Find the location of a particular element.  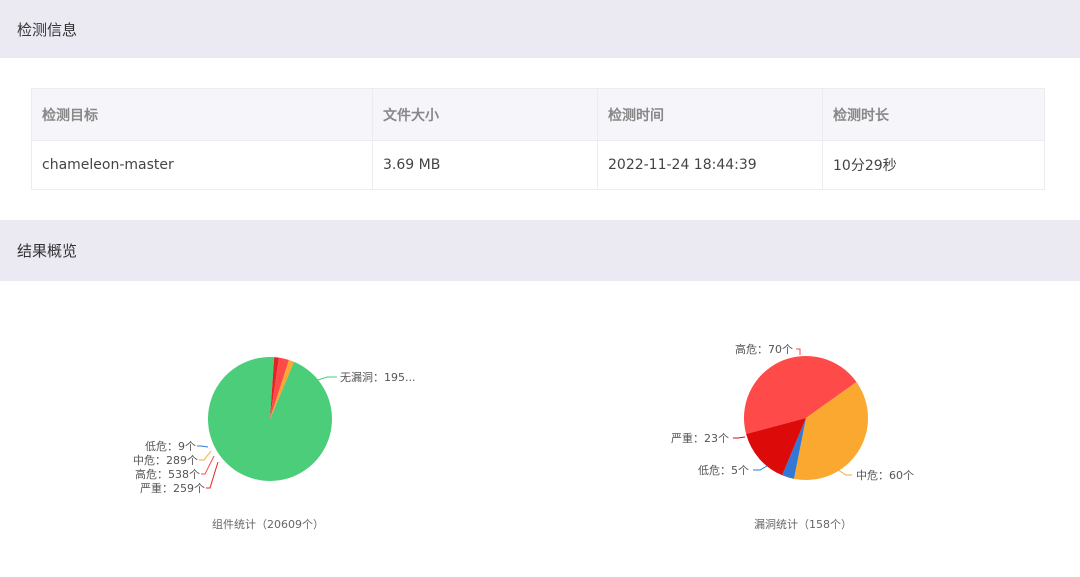

cell-duration: 10分29秒 is located at coordinates (865, 166).